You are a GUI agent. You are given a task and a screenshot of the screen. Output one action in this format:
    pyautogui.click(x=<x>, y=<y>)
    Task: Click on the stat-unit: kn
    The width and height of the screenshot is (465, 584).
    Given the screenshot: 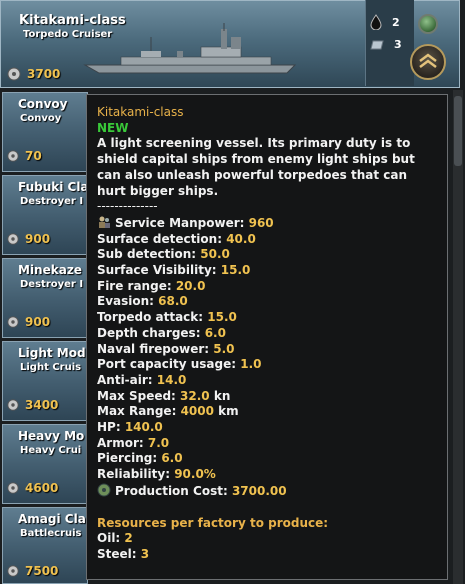 What is the action you would take?
    pyautogui.click(x=220, y=395)
    